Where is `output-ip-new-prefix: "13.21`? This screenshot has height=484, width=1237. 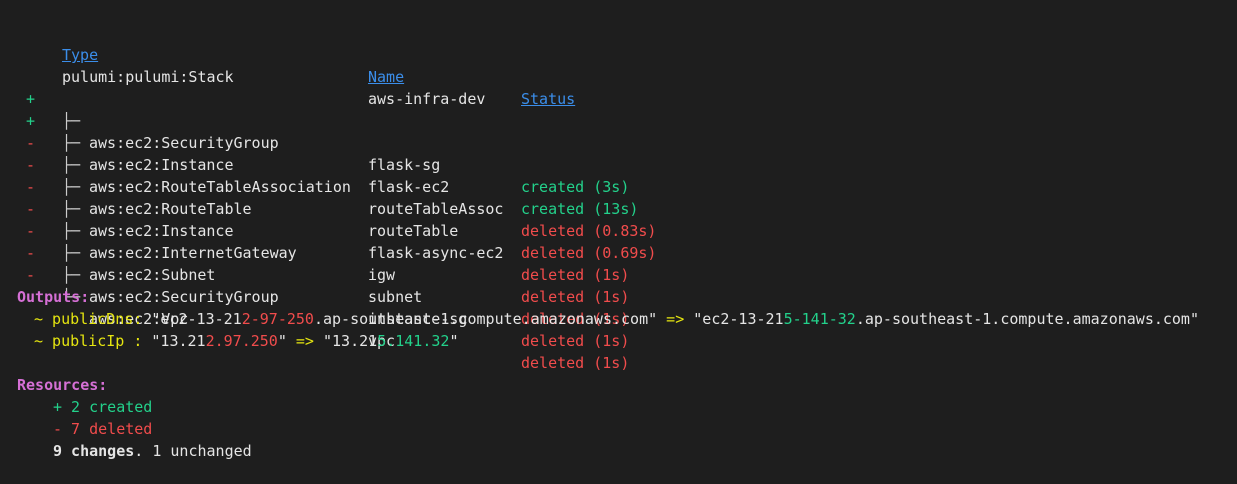
output-ip-new-prefix: "13.21 is located at coordinates (350, 341).